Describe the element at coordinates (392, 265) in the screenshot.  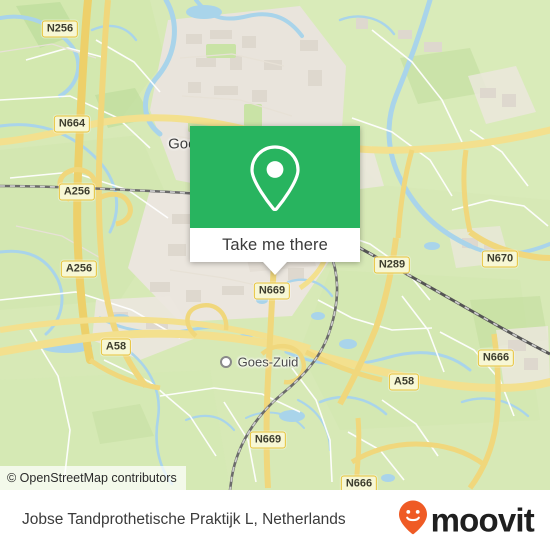
I see `road-shield: N289` at that location.